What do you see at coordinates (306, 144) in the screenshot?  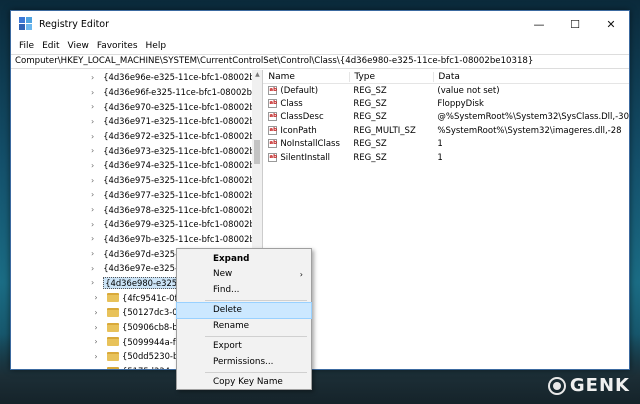 I see `value-name: ab NoInstallClass` at bounding box center [306, 144].